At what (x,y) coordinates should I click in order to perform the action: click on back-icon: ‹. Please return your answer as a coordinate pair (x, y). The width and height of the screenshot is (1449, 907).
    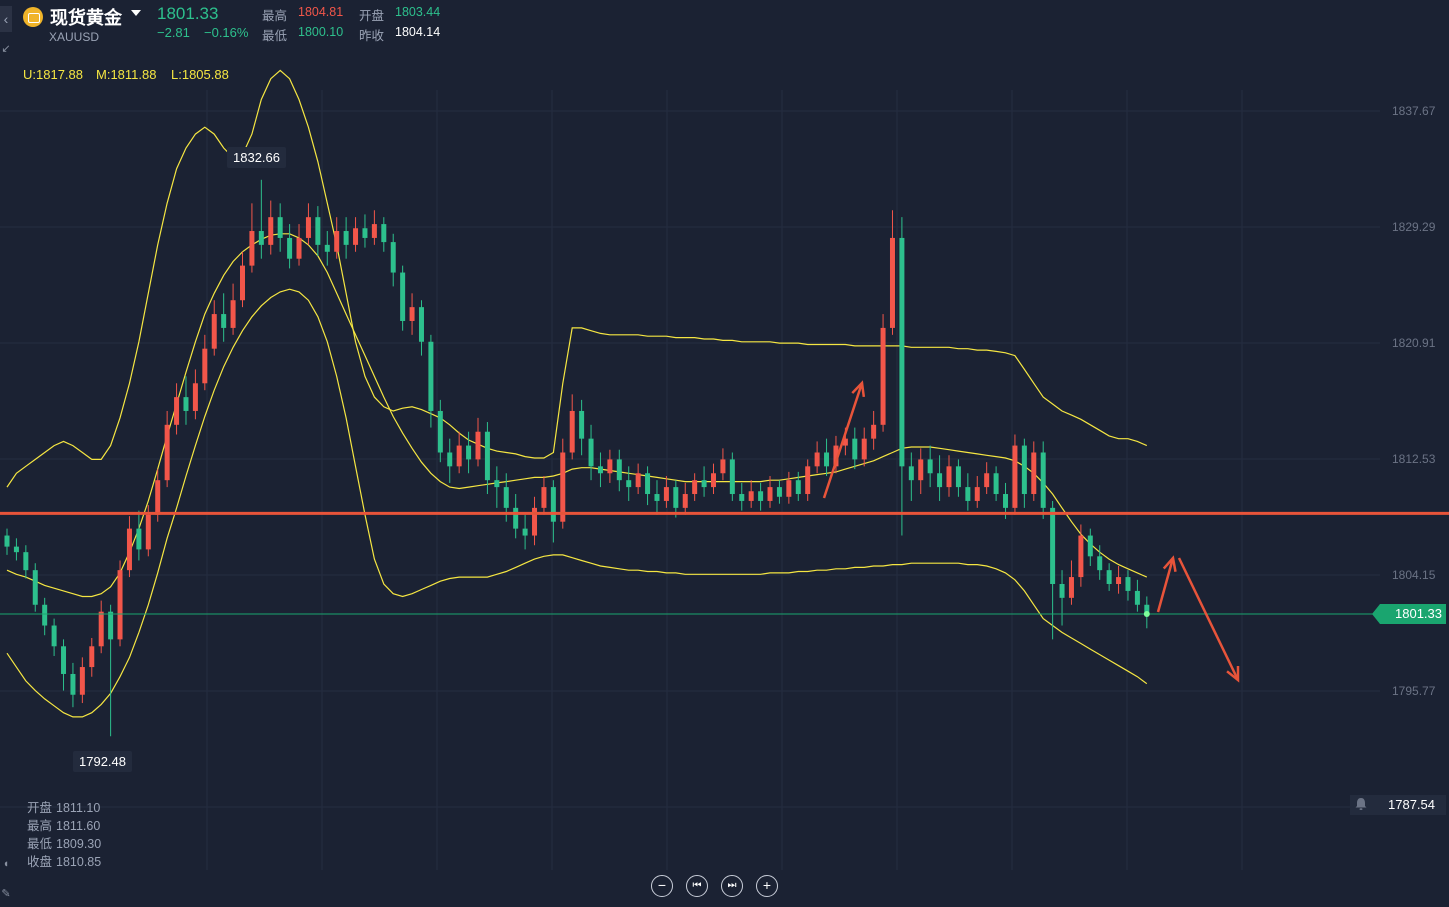
    Looking at the image, I should click on (6, 19).